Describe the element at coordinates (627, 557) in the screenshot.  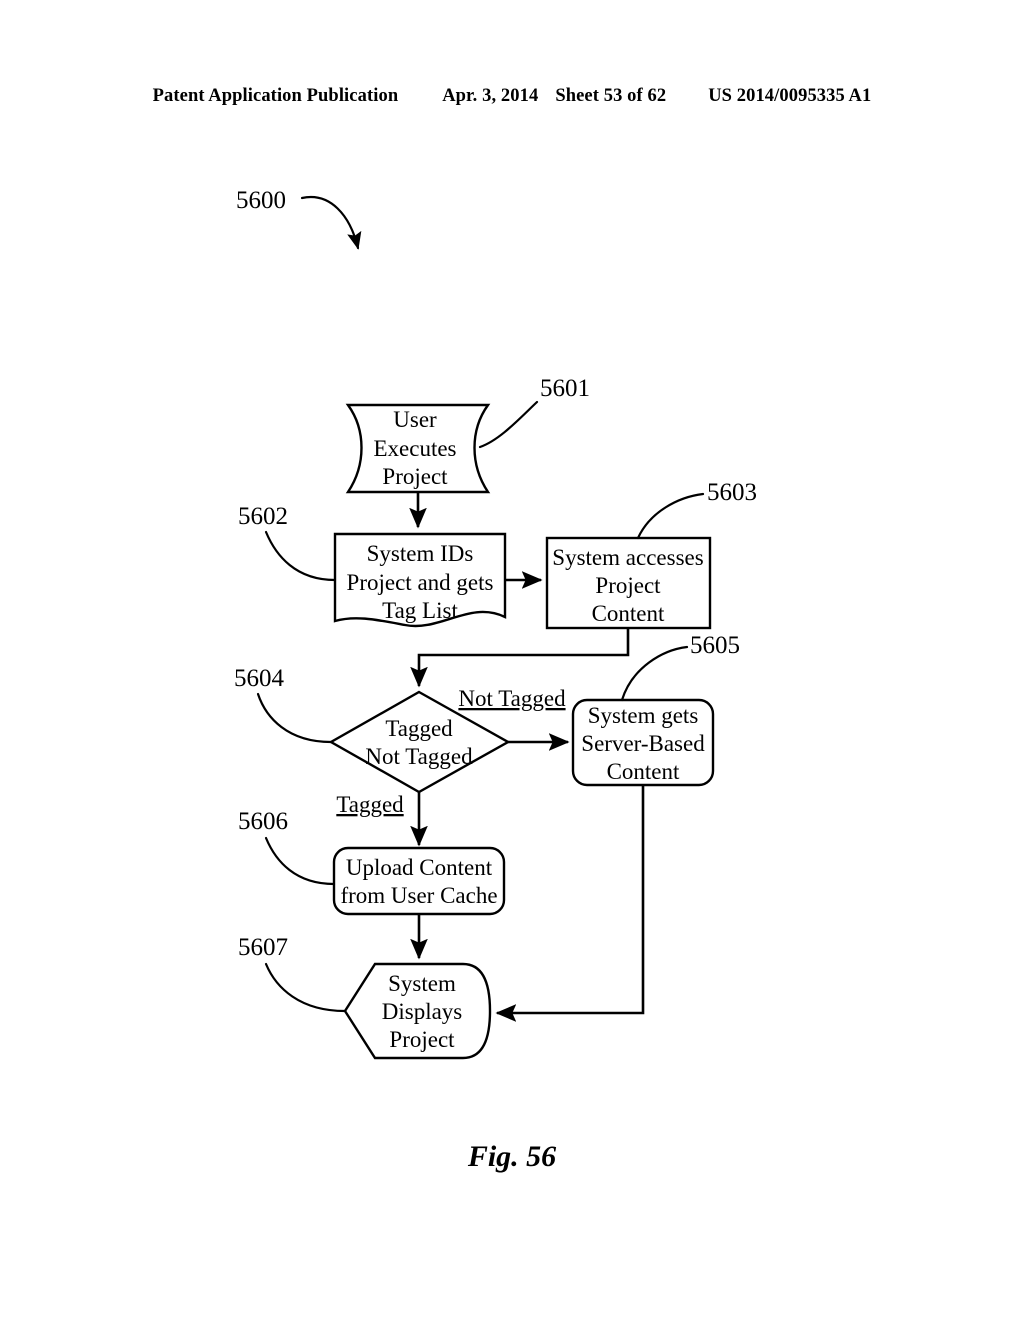
I see `node-5603-line-1: System accesses` at that location.